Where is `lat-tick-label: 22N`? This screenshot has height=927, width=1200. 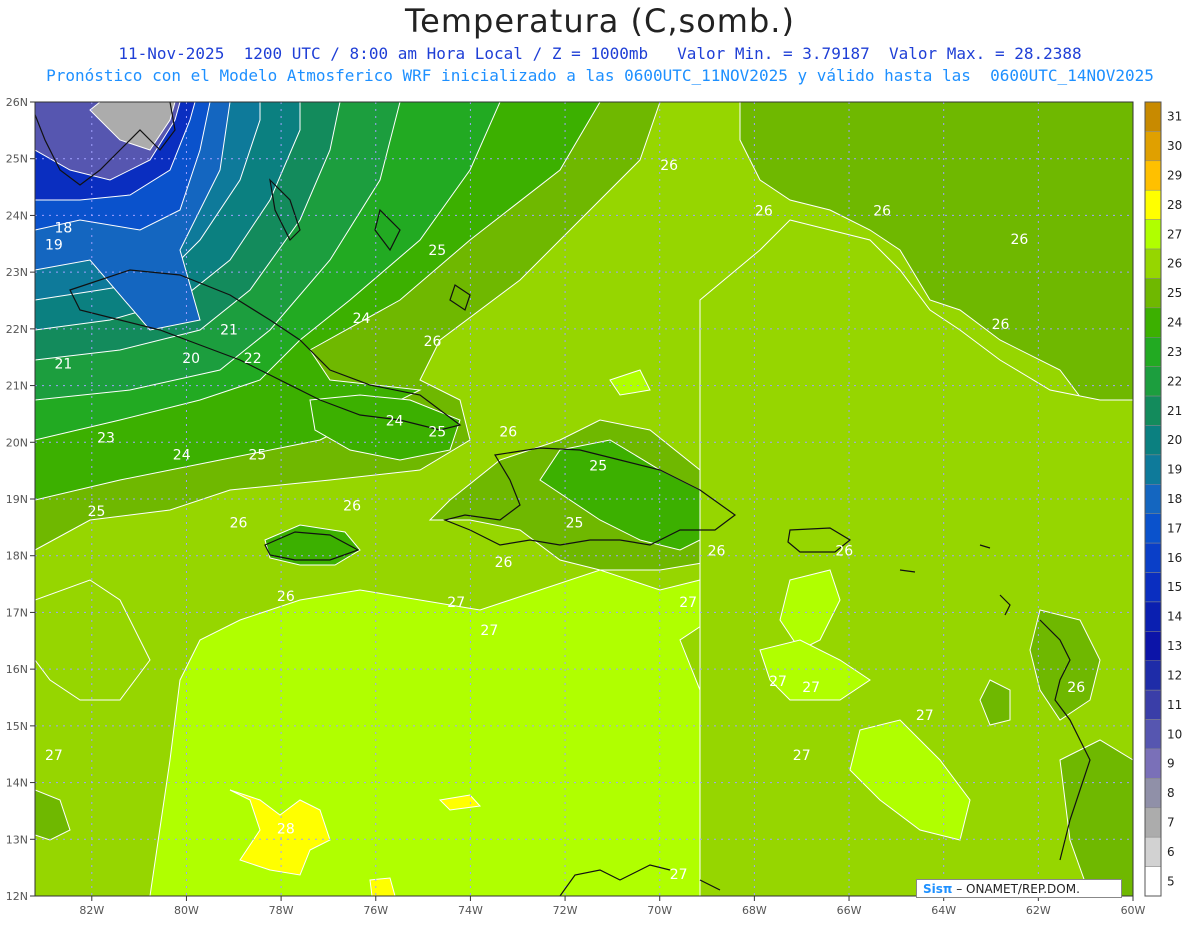
lat-tick-label: 22N is located at coordinates (17, 329).